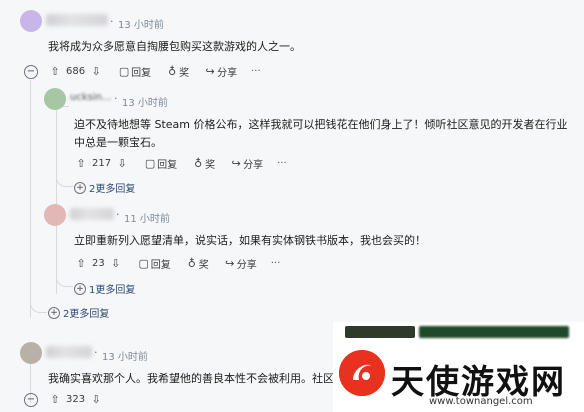 The height and width of the screenshot is (412, 584). I want to click on action-bar: ⇧ 217 ⇩ ▢ 回复 ♁ 奖 ↪ 分享 ···, so click(180, 163).